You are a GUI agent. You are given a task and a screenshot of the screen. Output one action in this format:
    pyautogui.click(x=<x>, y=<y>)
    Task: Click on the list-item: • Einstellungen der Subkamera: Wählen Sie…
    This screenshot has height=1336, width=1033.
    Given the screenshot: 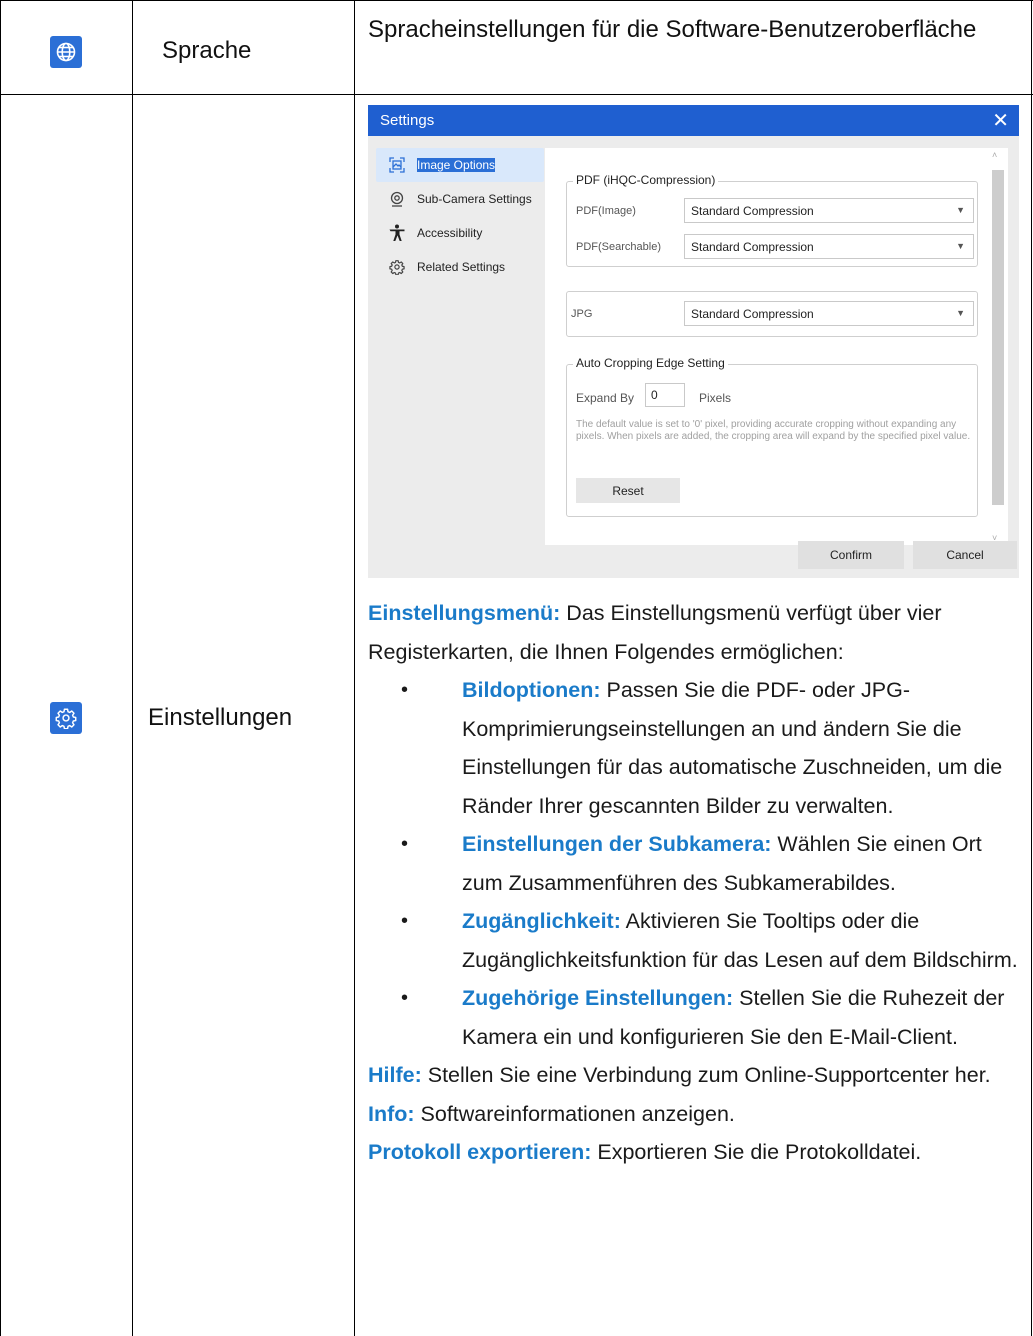 What is the action you would take?
    pyautogui.click(x=695, y=863)
    